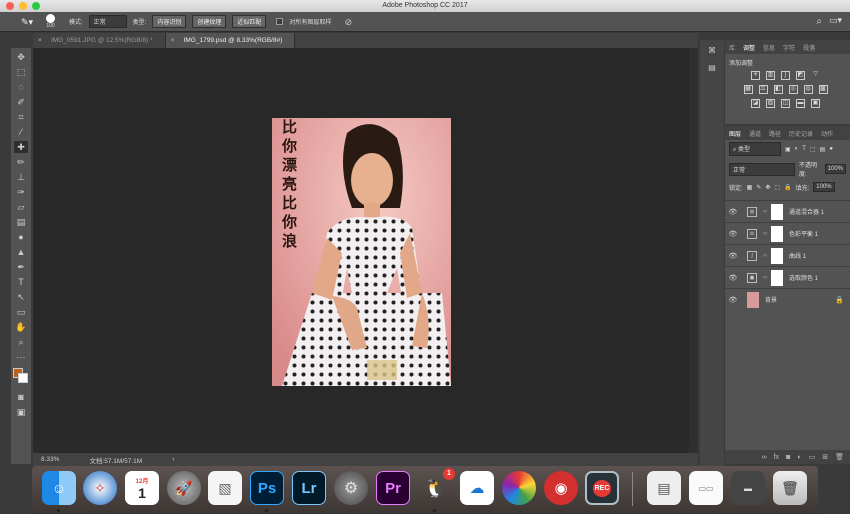 This screenshot has width=850, height=514. Describe the element at coordinates (823, 149) in the screenshot. I see `filter-smart-icon: ▤` at that location.